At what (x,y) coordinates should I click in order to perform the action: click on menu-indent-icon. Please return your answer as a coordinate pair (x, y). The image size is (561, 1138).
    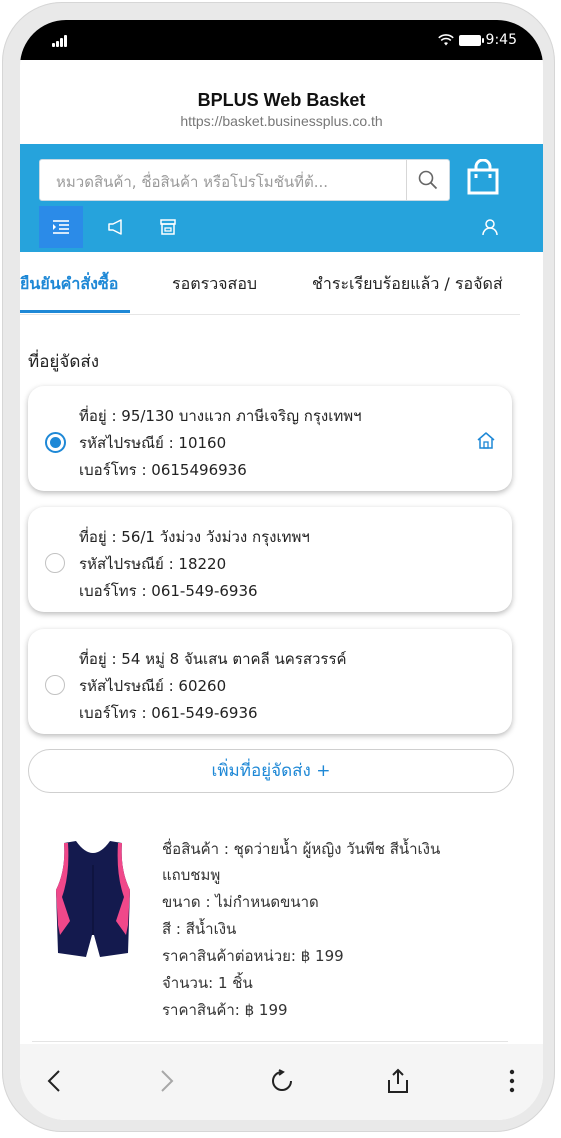
    Looking at the image, I should click on (61, 227).